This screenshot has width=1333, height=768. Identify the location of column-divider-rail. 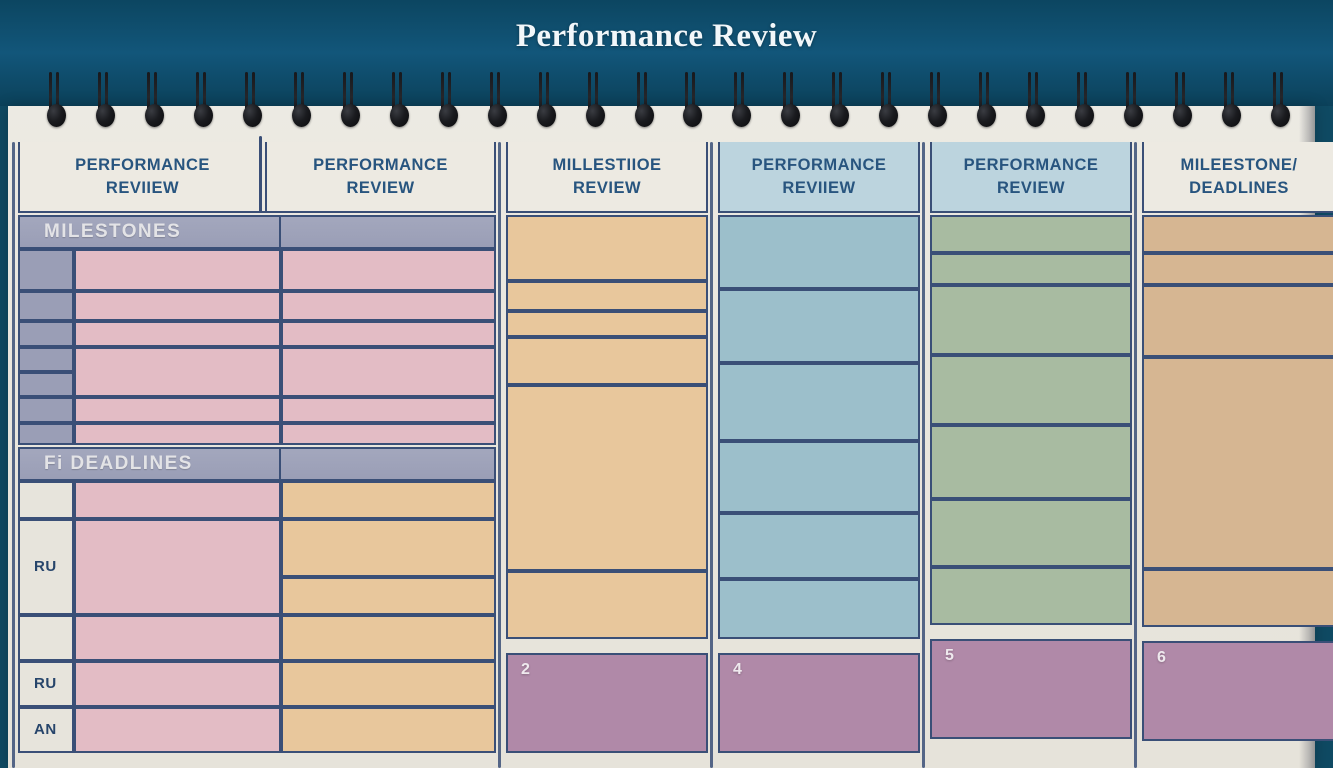
(260, 174).